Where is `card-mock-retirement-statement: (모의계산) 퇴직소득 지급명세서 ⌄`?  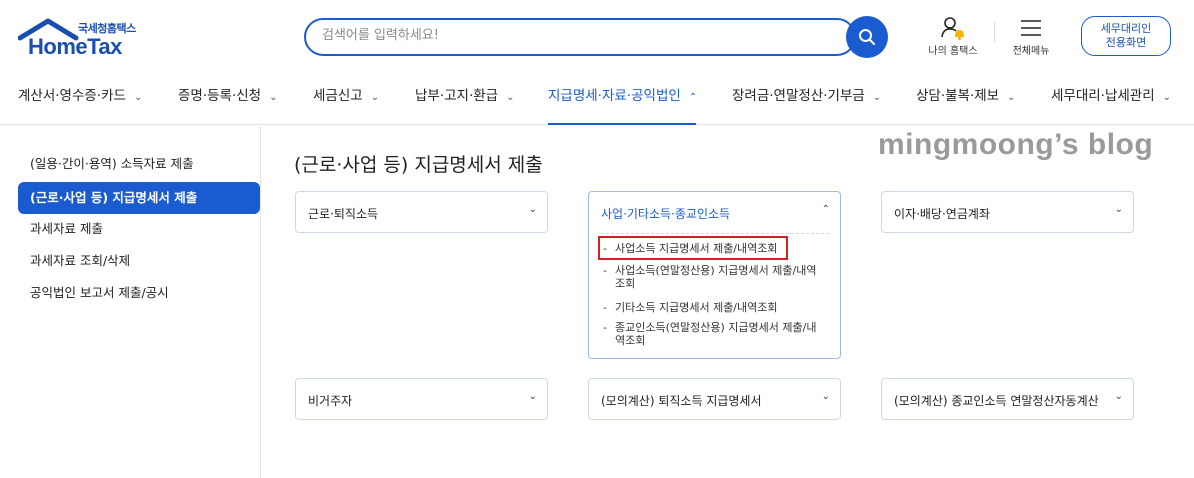
card-mock-retirement-statement: (모의계산) 퇴직소득 지급명세서 ⌄ is located at coordinates (714, 399).